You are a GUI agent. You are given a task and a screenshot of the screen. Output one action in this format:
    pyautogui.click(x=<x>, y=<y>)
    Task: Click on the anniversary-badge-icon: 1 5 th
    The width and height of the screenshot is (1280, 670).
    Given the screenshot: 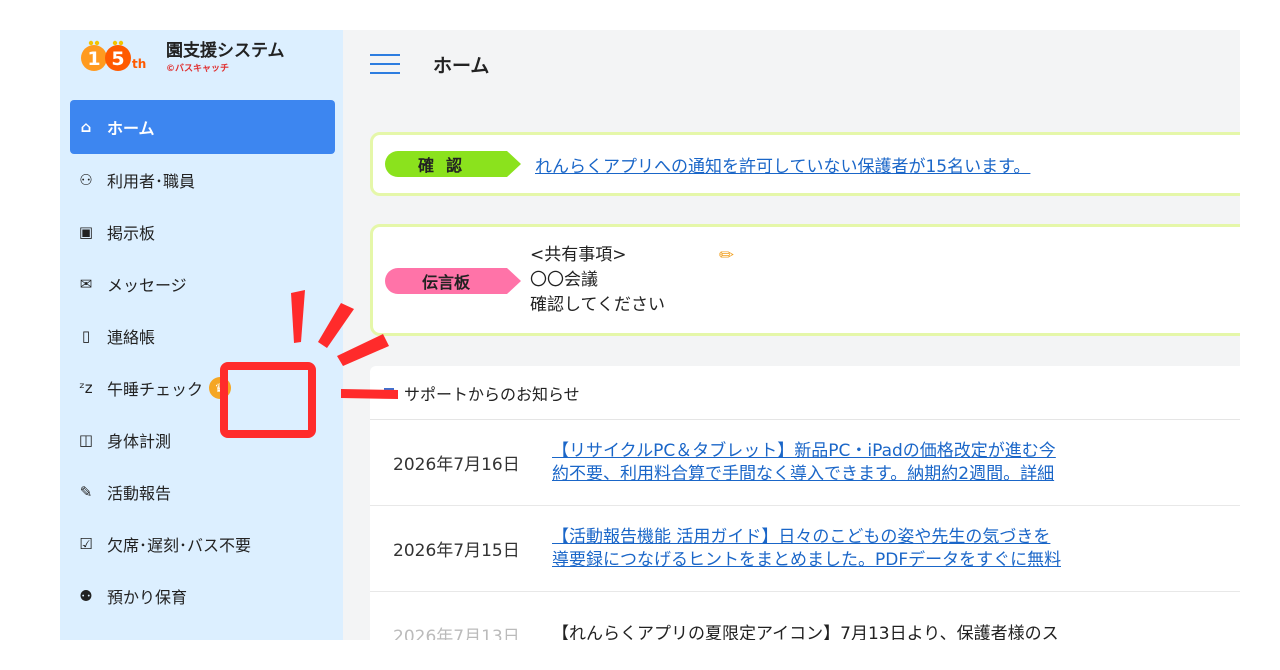 What is the action you would take?
    pyautogui.click(x=113, y=55)
    